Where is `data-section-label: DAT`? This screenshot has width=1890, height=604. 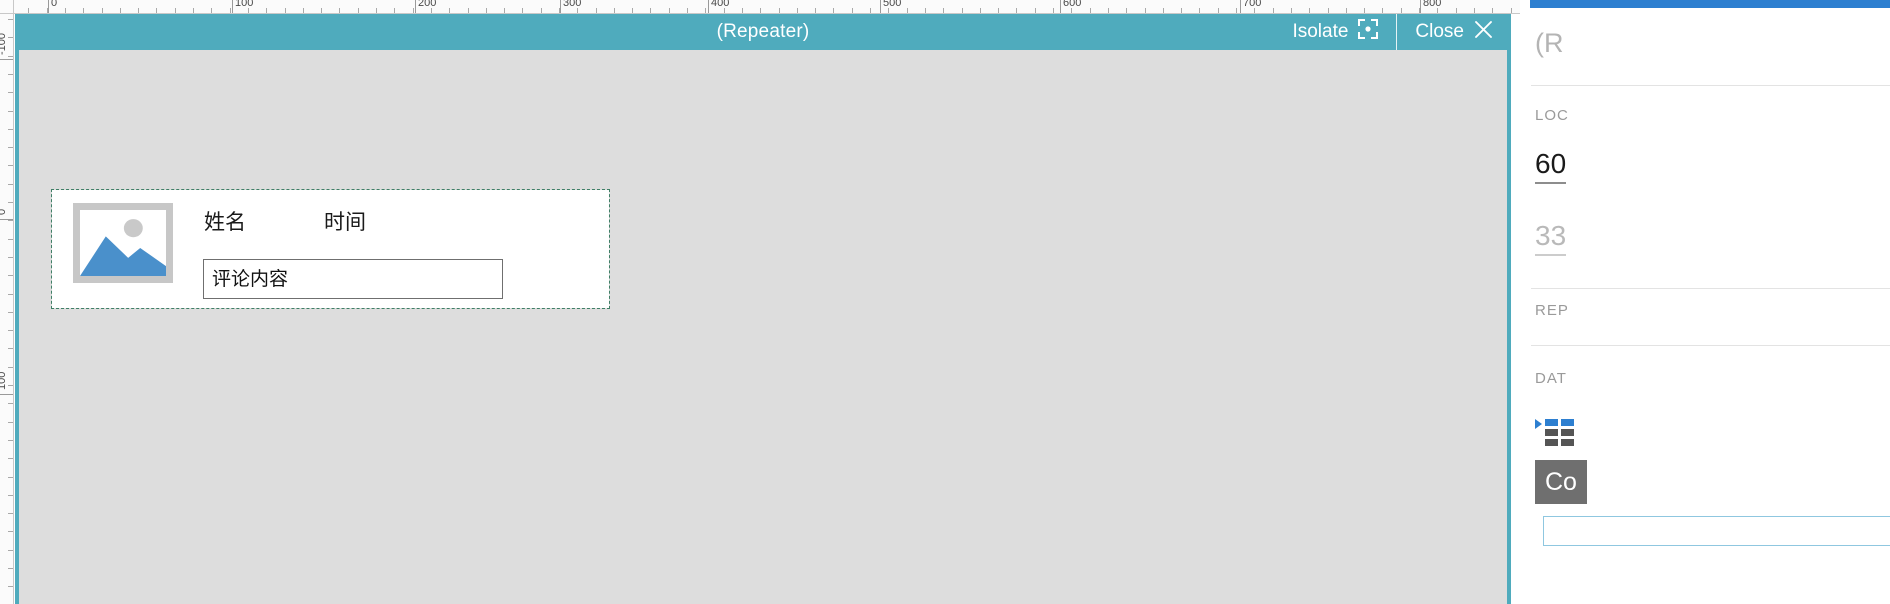
data-section-label: DAT is located at coordinates (1551, 378).